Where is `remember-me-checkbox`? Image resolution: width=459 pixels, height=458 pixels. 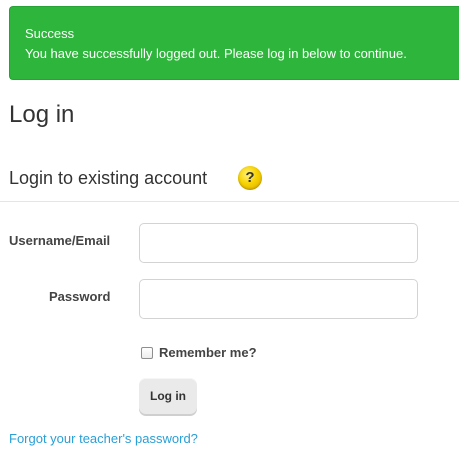 remember-me-checkbox is located at coordinates (147, 352).